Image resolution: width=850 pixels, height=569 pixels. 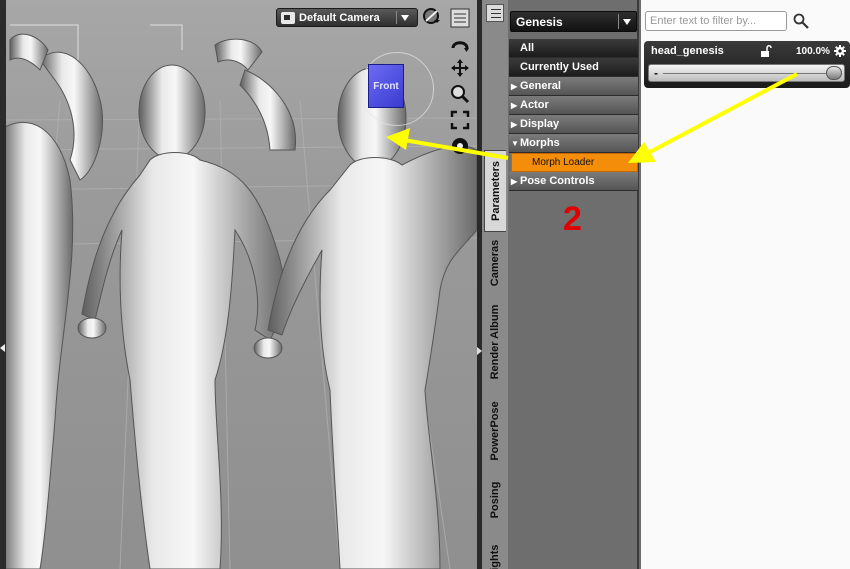 What do you see at coordinates (432, 17) in the screenshot?
I see `draw-style-icon` at bounding box center [432, 17].